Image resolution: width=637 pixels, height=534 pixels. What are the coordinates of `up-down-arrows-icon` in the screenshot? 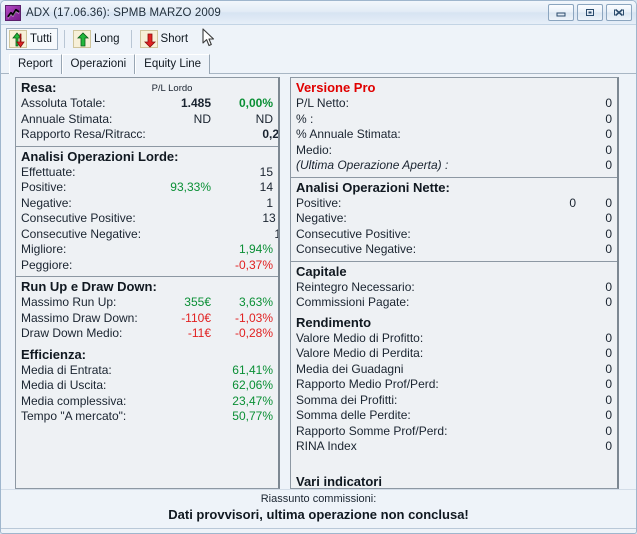 It's located at (18, 38).